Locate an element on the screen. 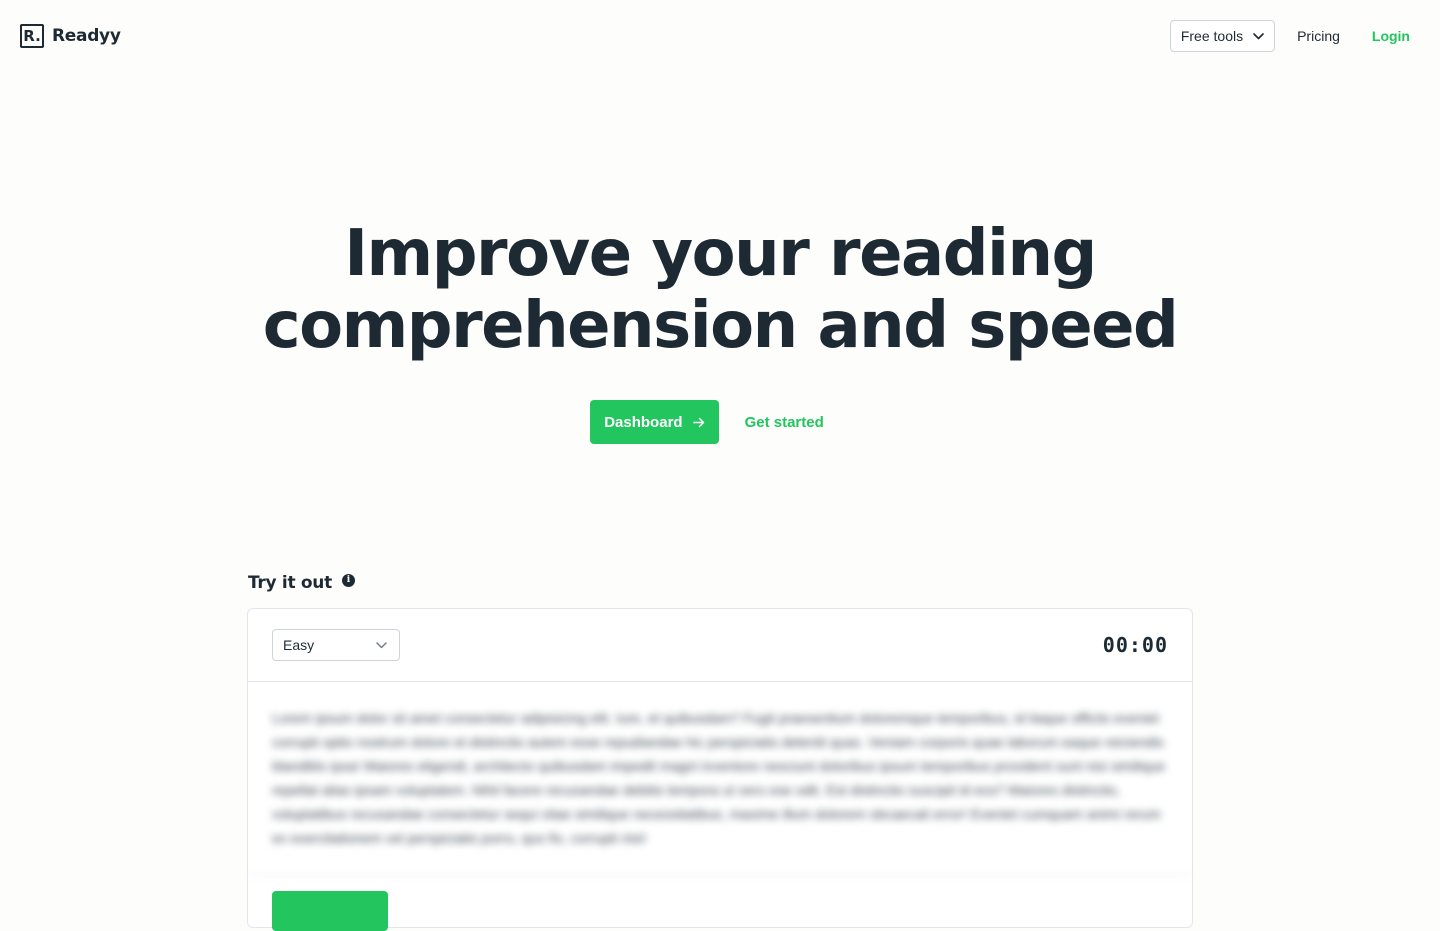  try-it-out-heading: Try it out i is located at coordinates (301, 583).